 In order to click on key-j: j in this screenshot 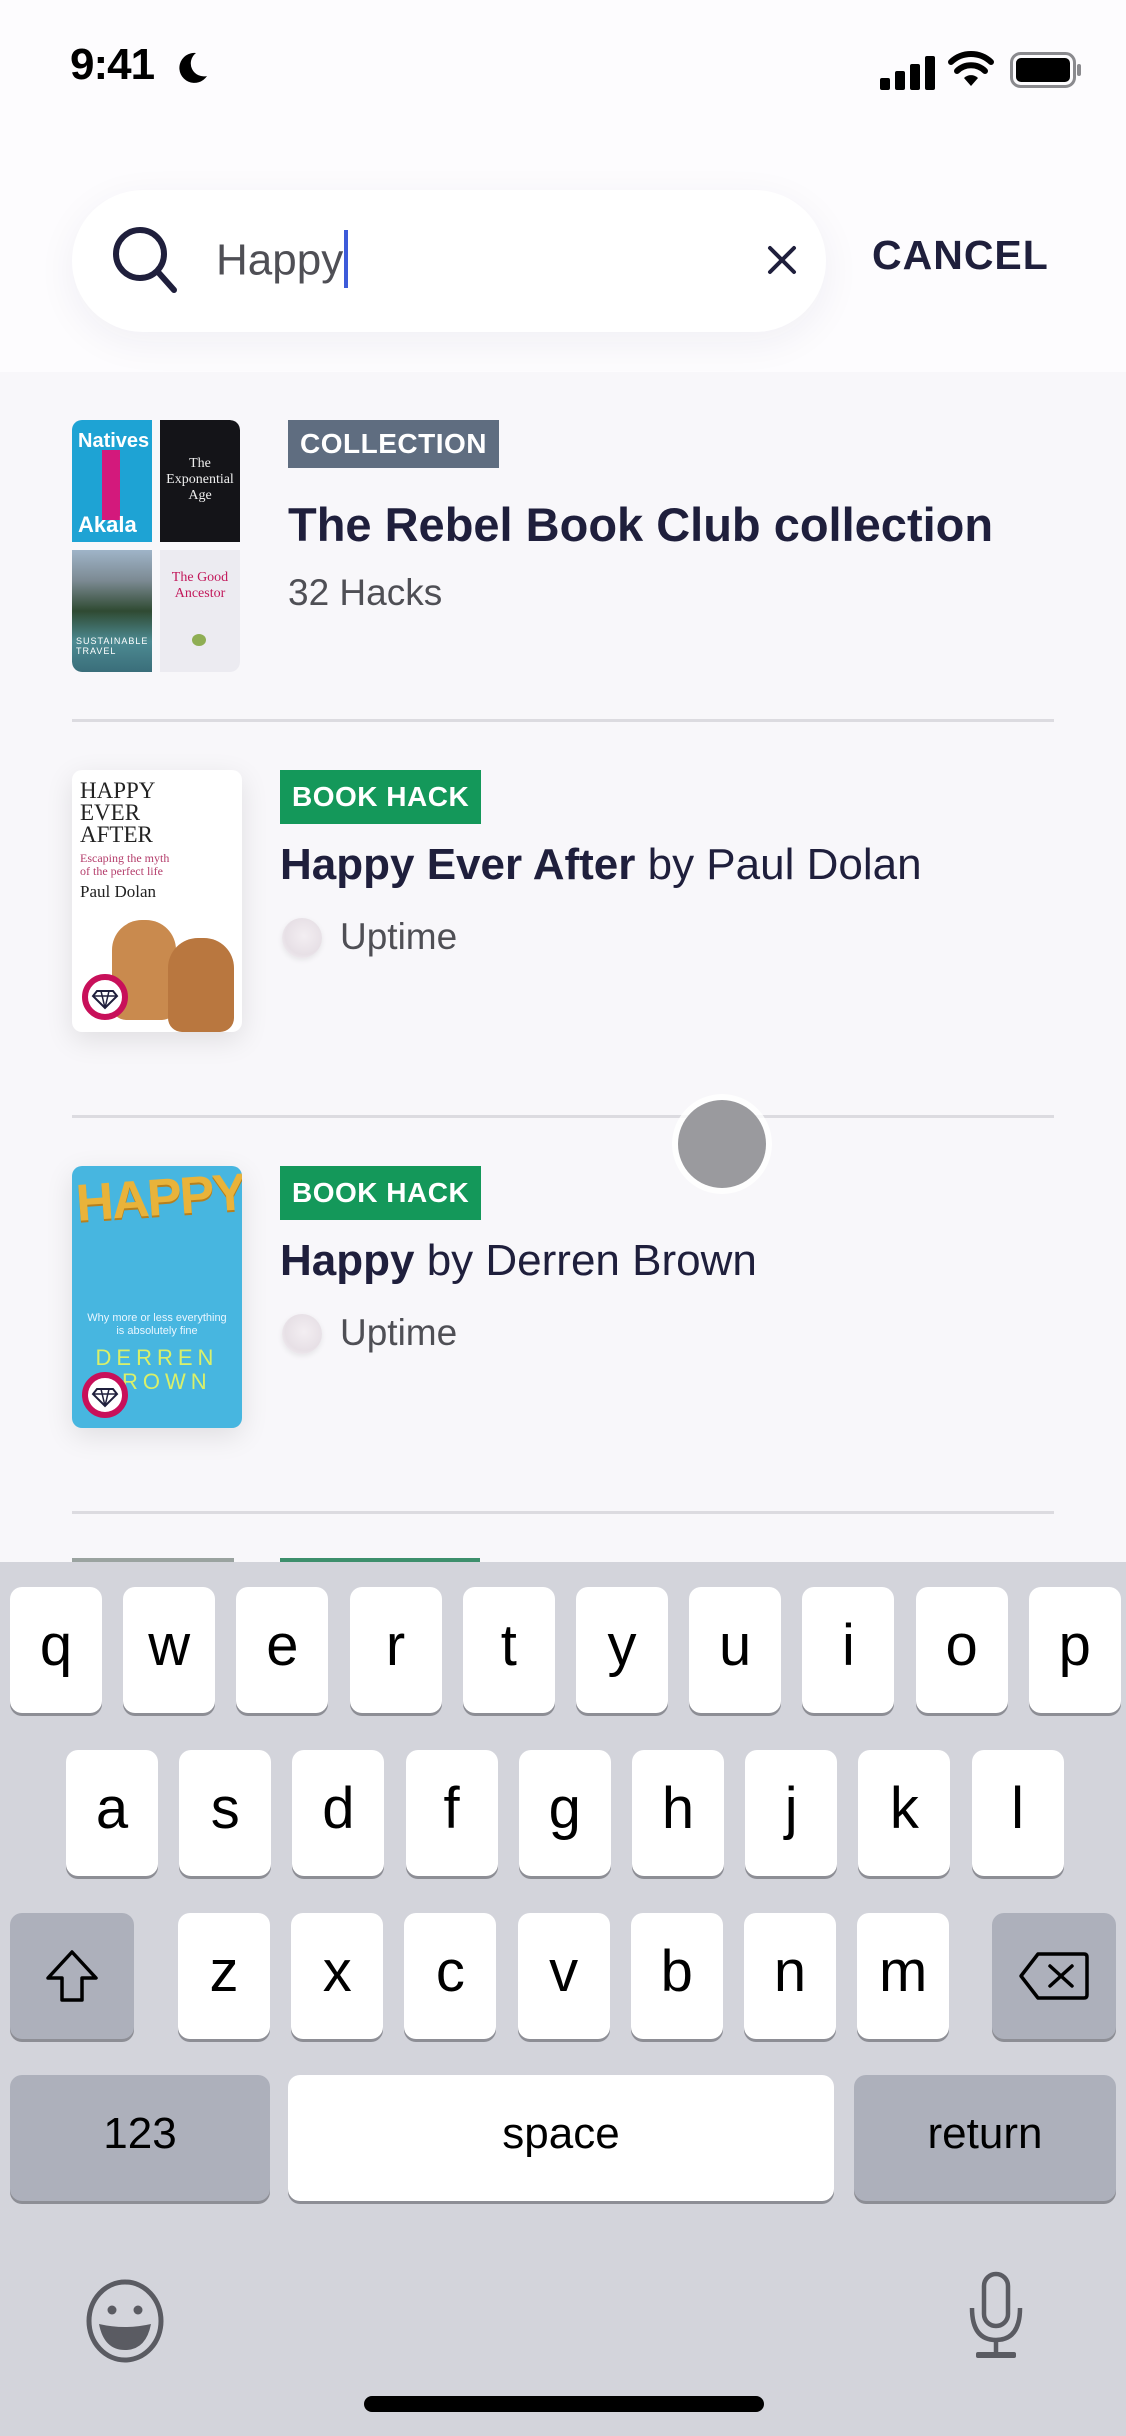, I will do `click(791, 1813)`.